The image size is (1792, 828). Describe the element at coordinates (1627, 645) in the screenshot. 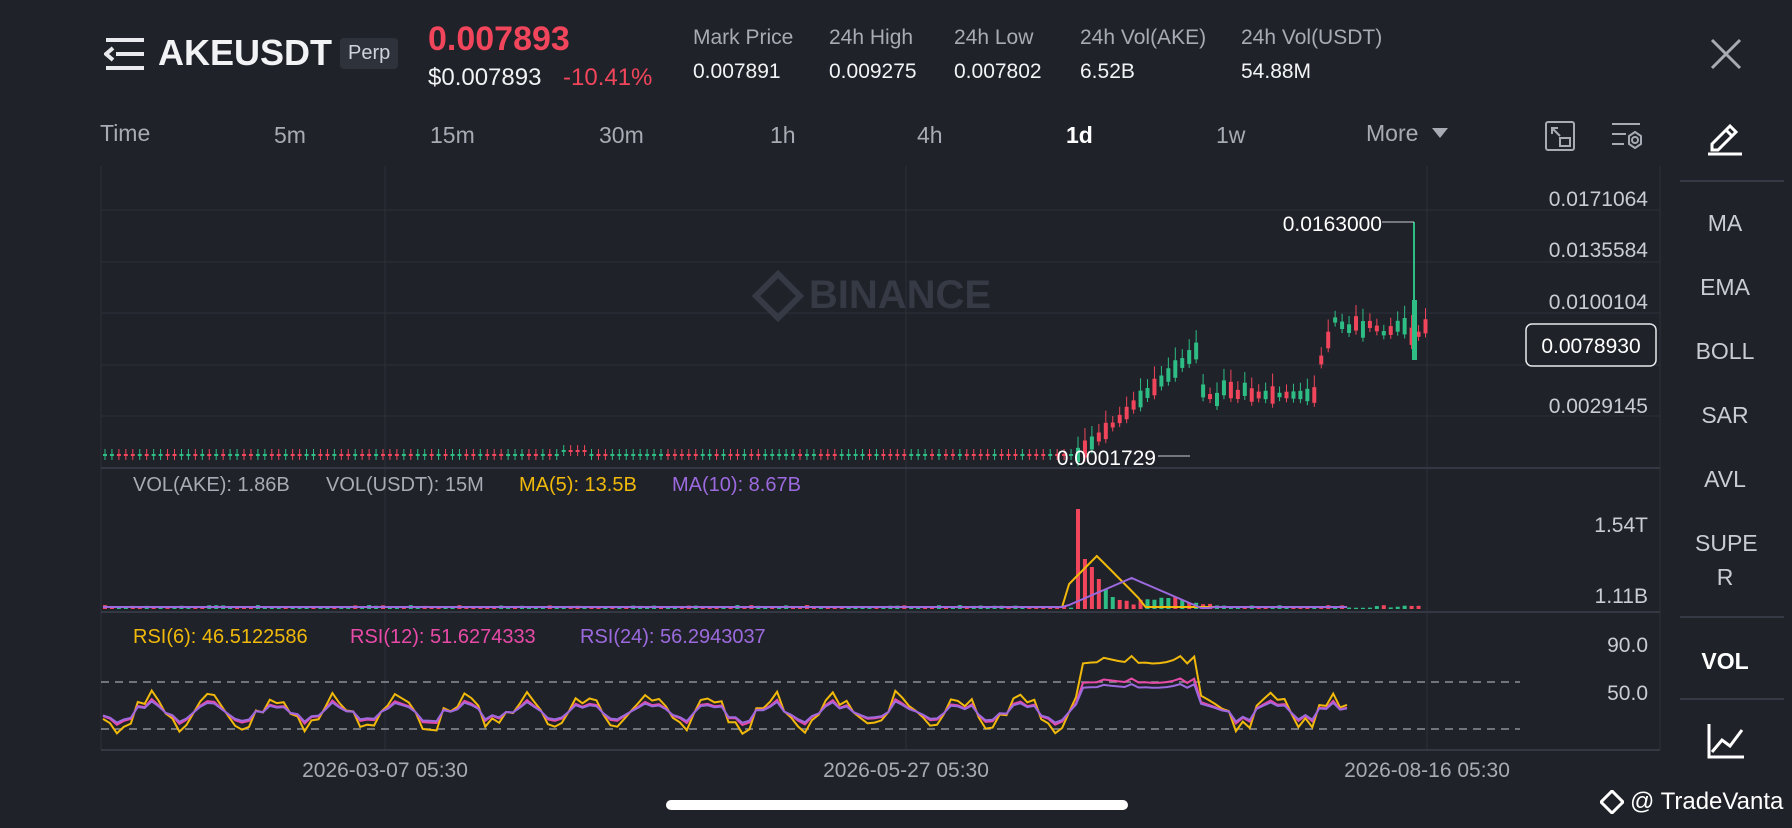

I see `rsi-axis-tick: 90.0` at that location.